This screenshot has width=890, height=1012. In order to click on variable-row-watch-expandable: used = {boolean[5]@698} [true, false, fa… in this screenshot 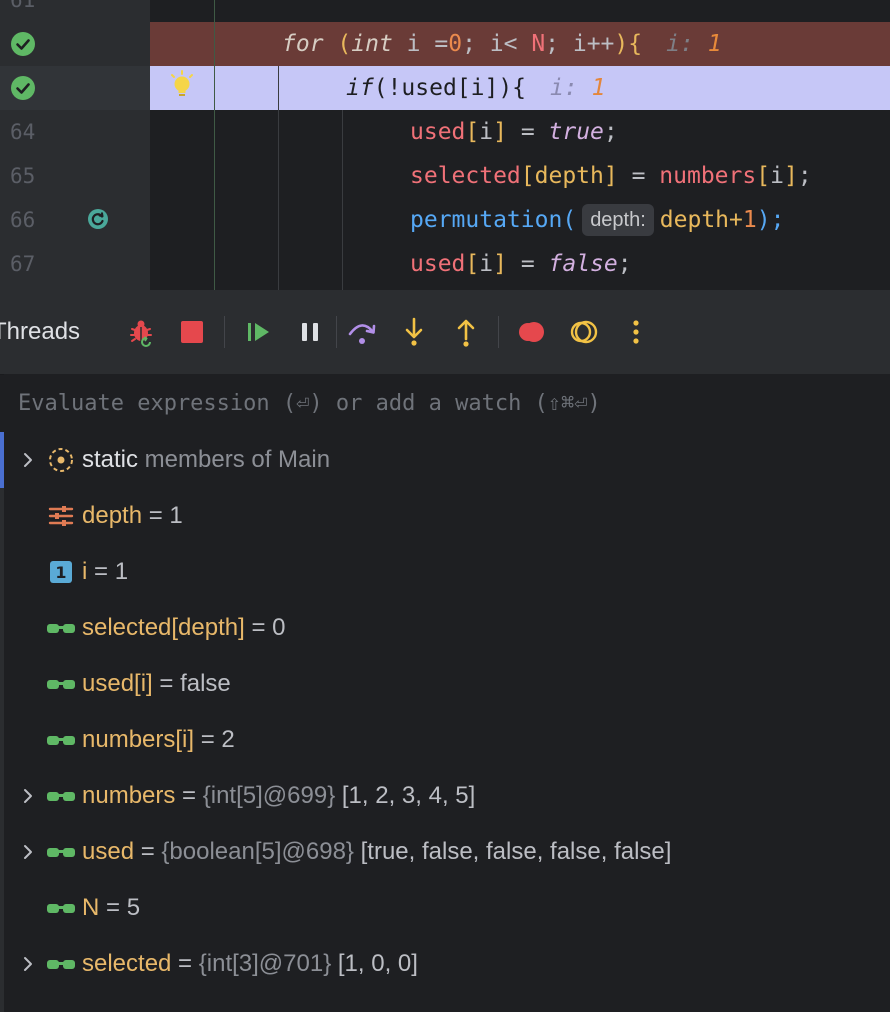, I will do `click(447, 852)`.